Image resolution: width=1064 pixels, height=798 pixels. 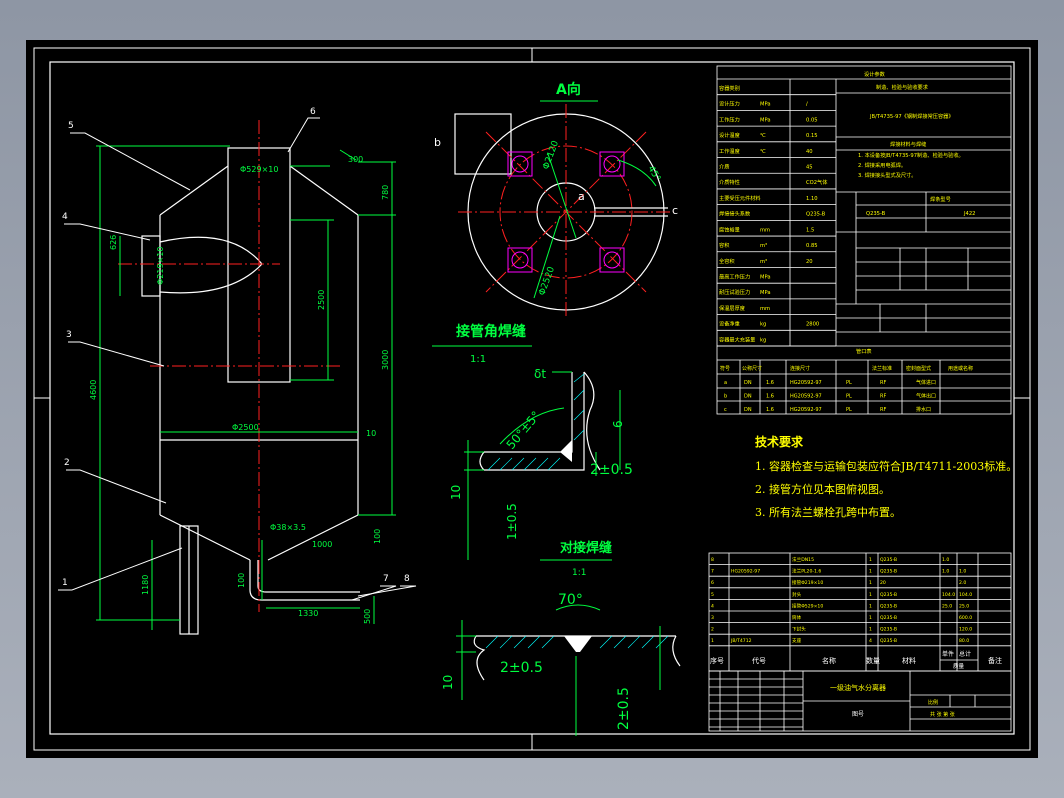 What do you see at coordinates (740, 198) in the screenshot?
I see `design-row-label: 主要受压元件材料` at bounding box center [740, 198].